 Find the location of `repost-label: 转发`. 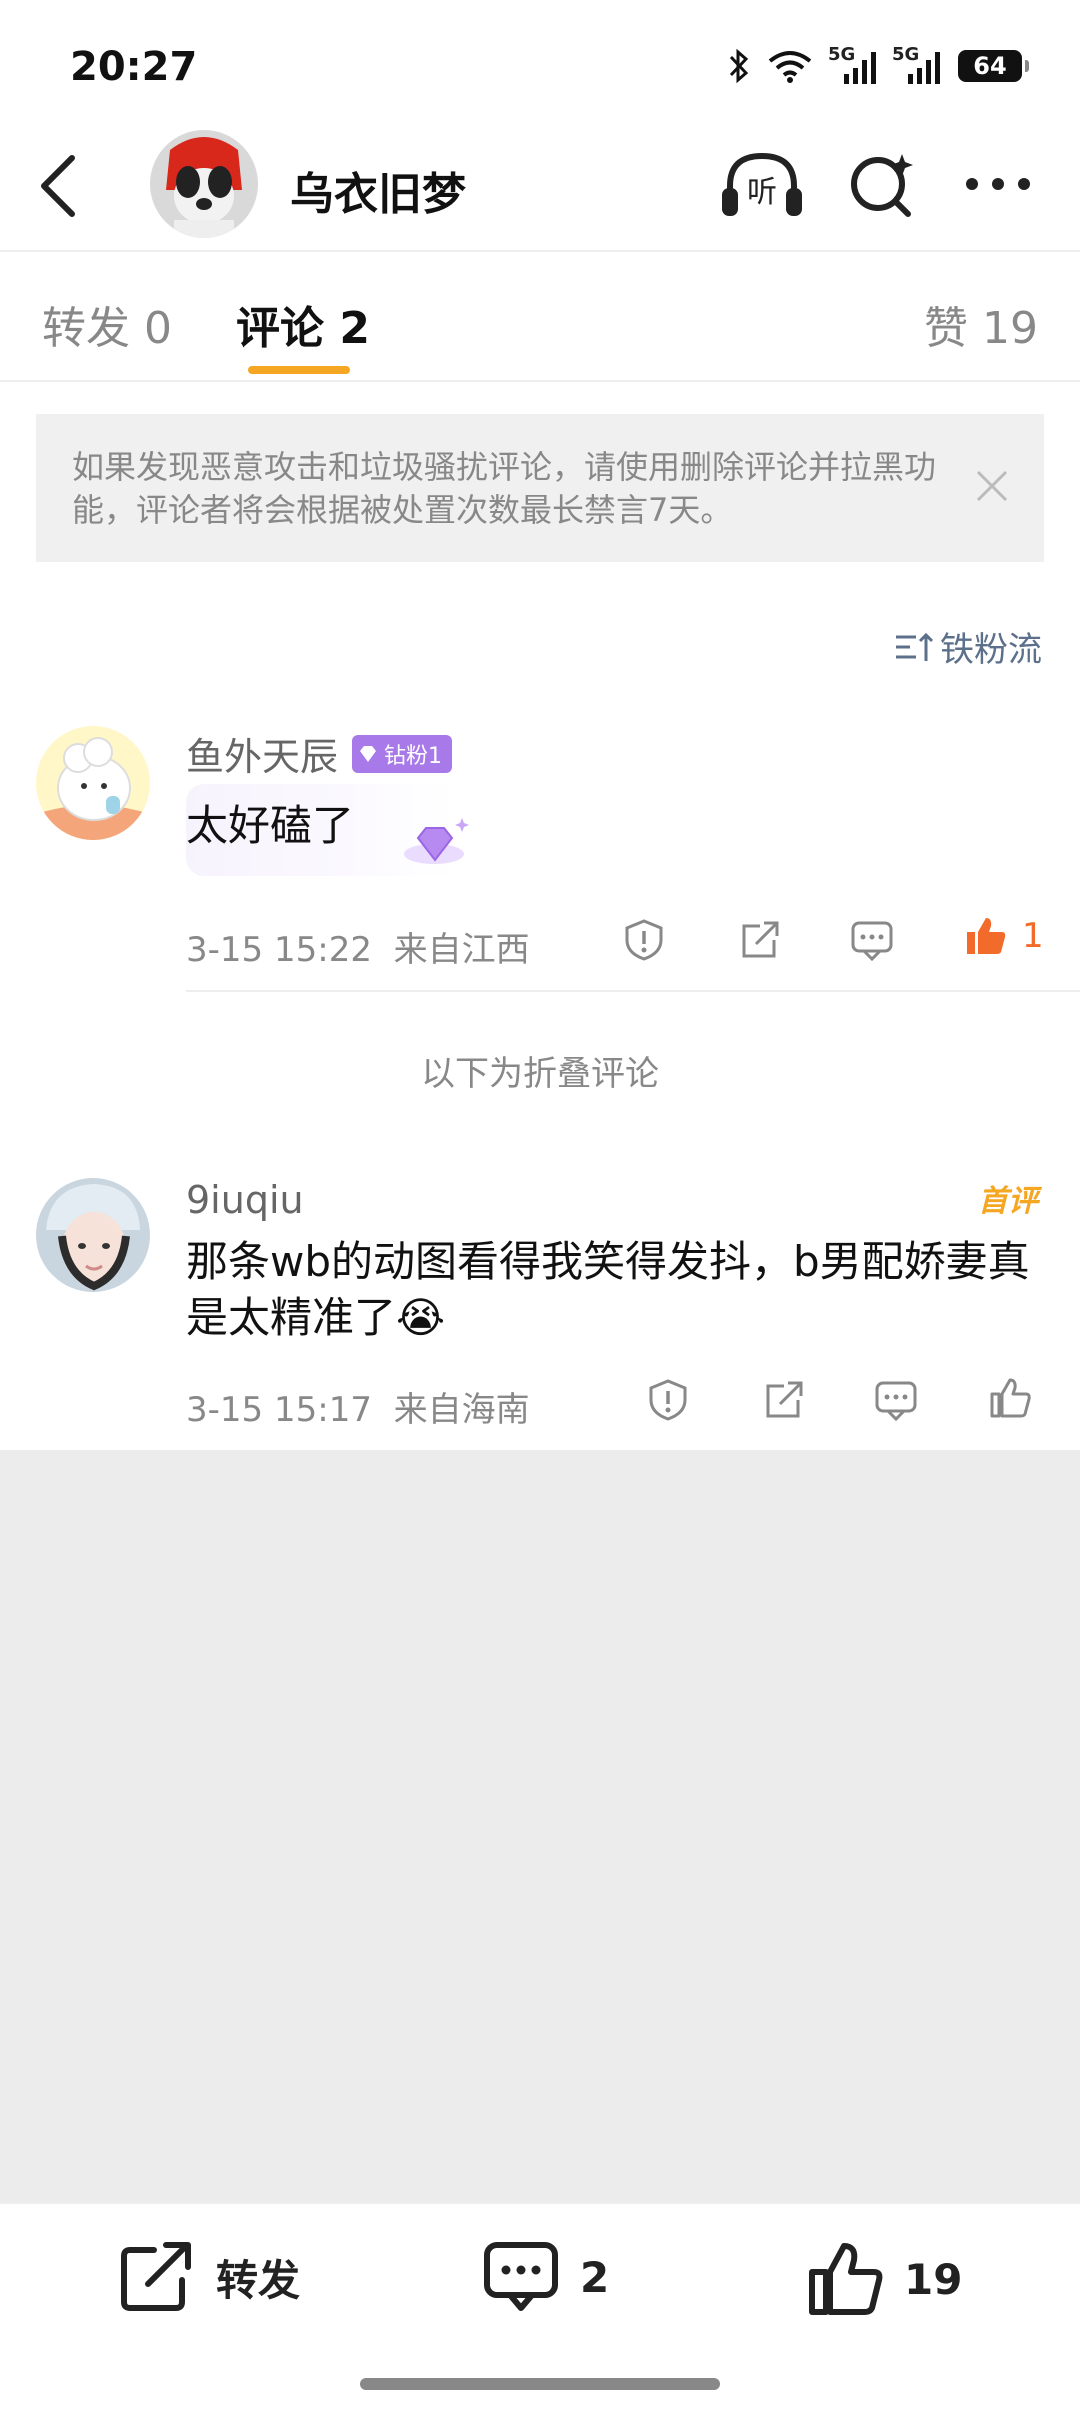

repost-label: 转发 is located at coordinates (258, 2280).